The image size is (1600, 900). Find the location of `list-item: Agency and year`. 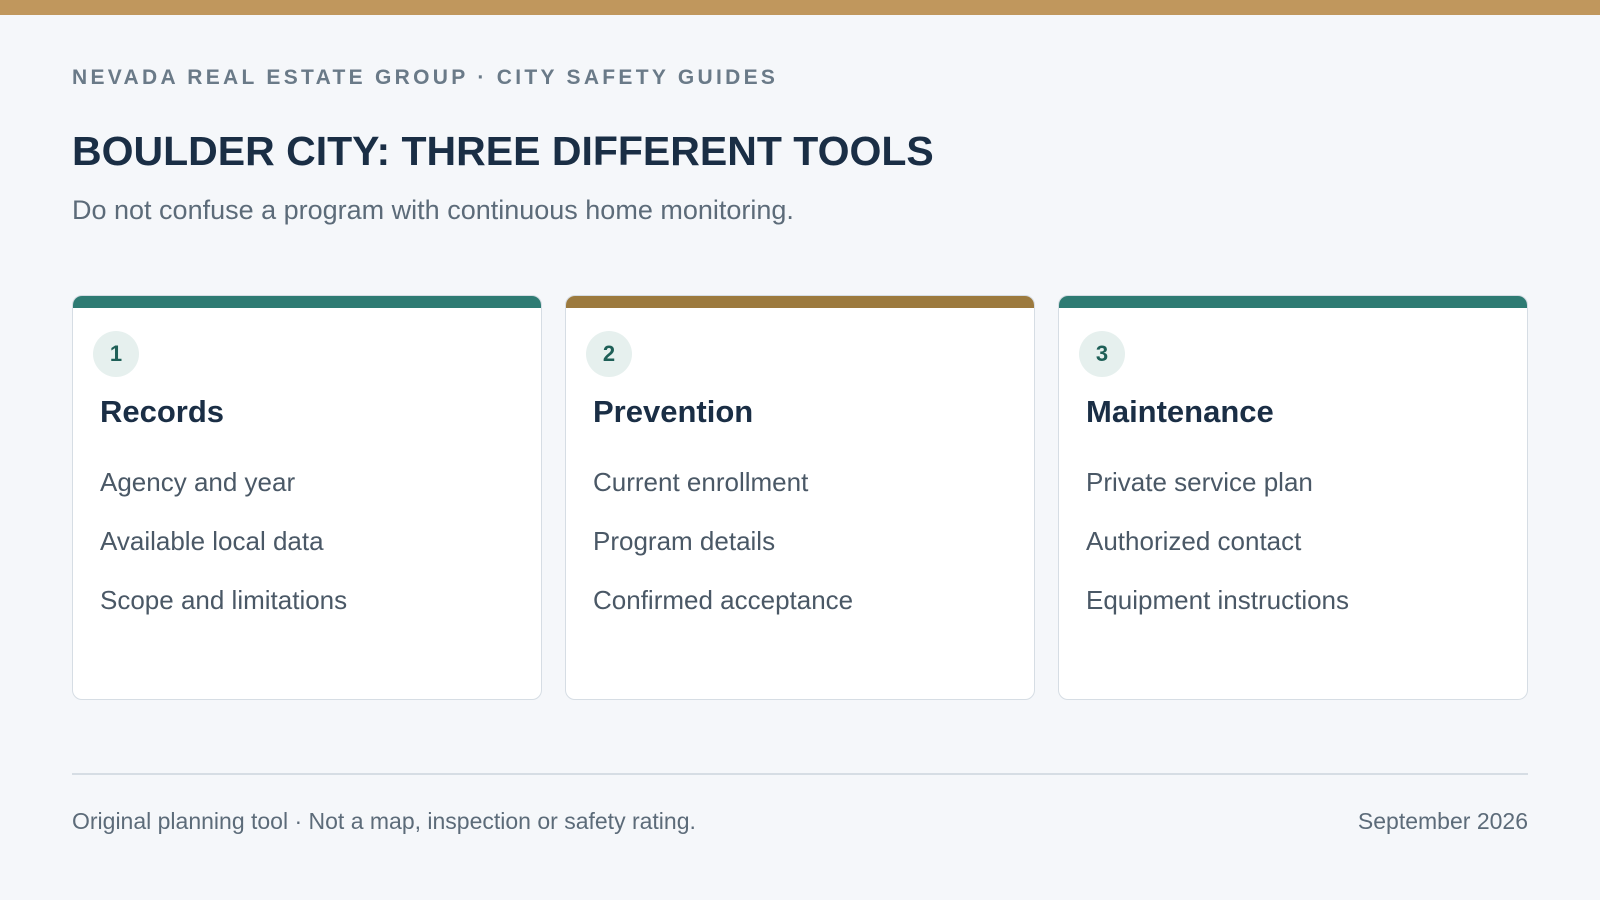

list-item: Agency and year is located at coordinates (198, 482).